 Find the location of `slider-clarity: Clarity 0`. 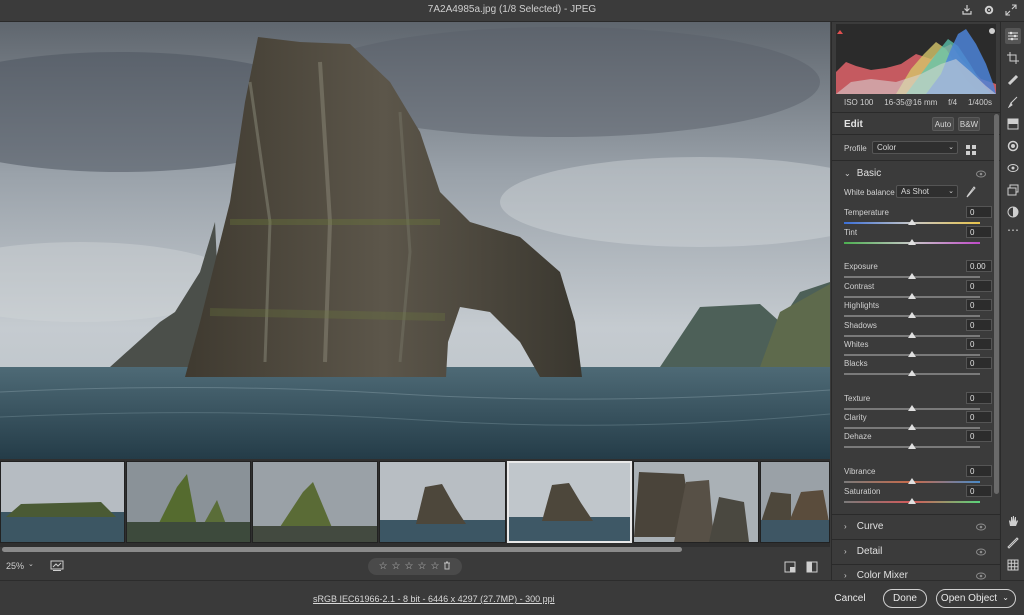

slider-clarity: Clarity 0 is located at coordinates (918, 422).